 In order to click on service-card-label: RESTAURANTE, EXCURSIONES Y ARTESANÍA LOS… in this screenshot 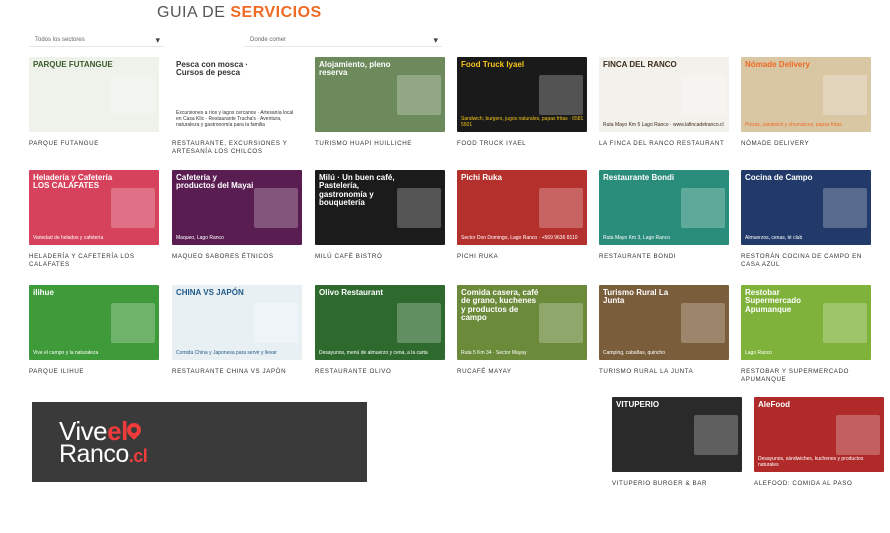, I will do `click(237, 148)`.